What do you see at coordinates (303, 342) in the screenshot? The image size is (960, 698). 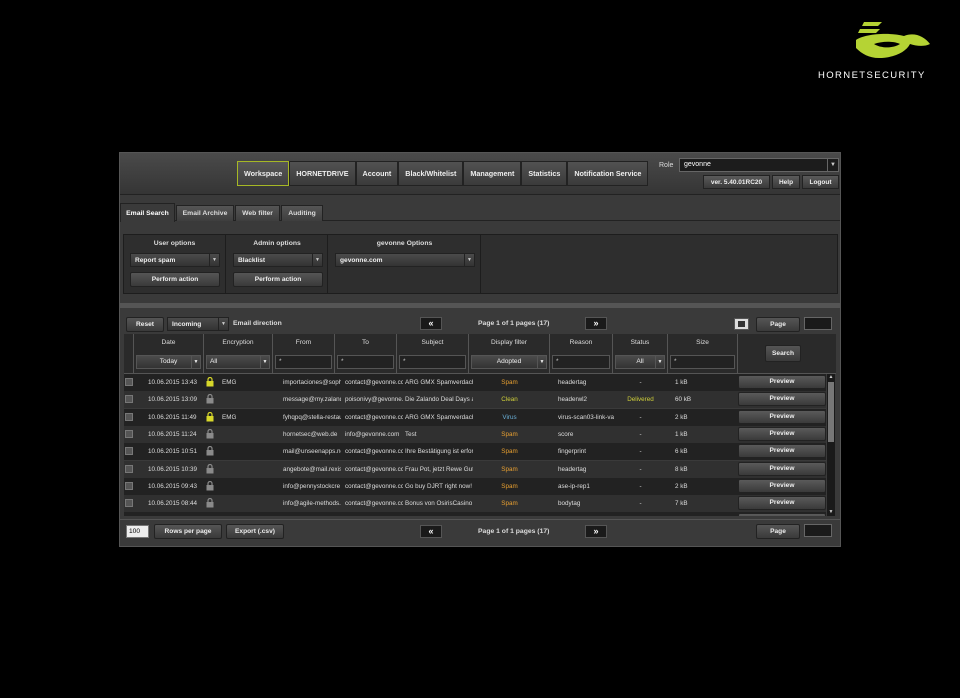 I see `column-title-from: From` at bounding box center [303, 342].